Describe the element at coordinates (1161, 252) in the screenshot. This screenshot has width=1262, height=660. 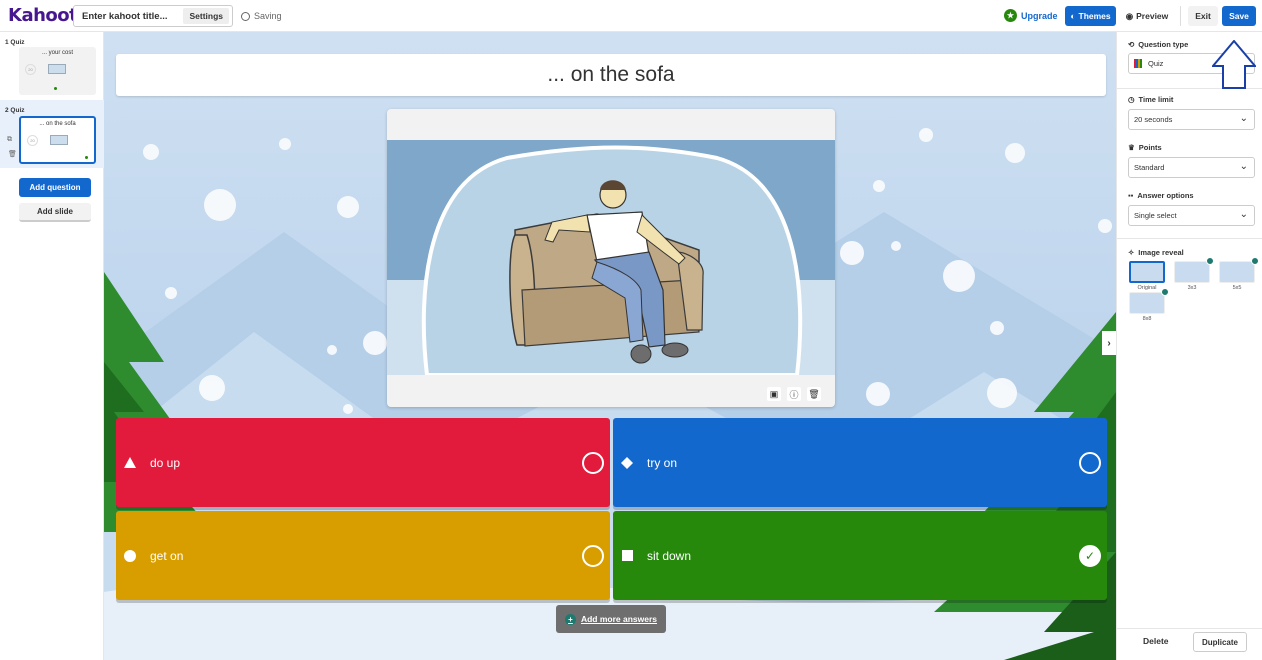
I see `image-reveal-label: Image reveal` at that location.